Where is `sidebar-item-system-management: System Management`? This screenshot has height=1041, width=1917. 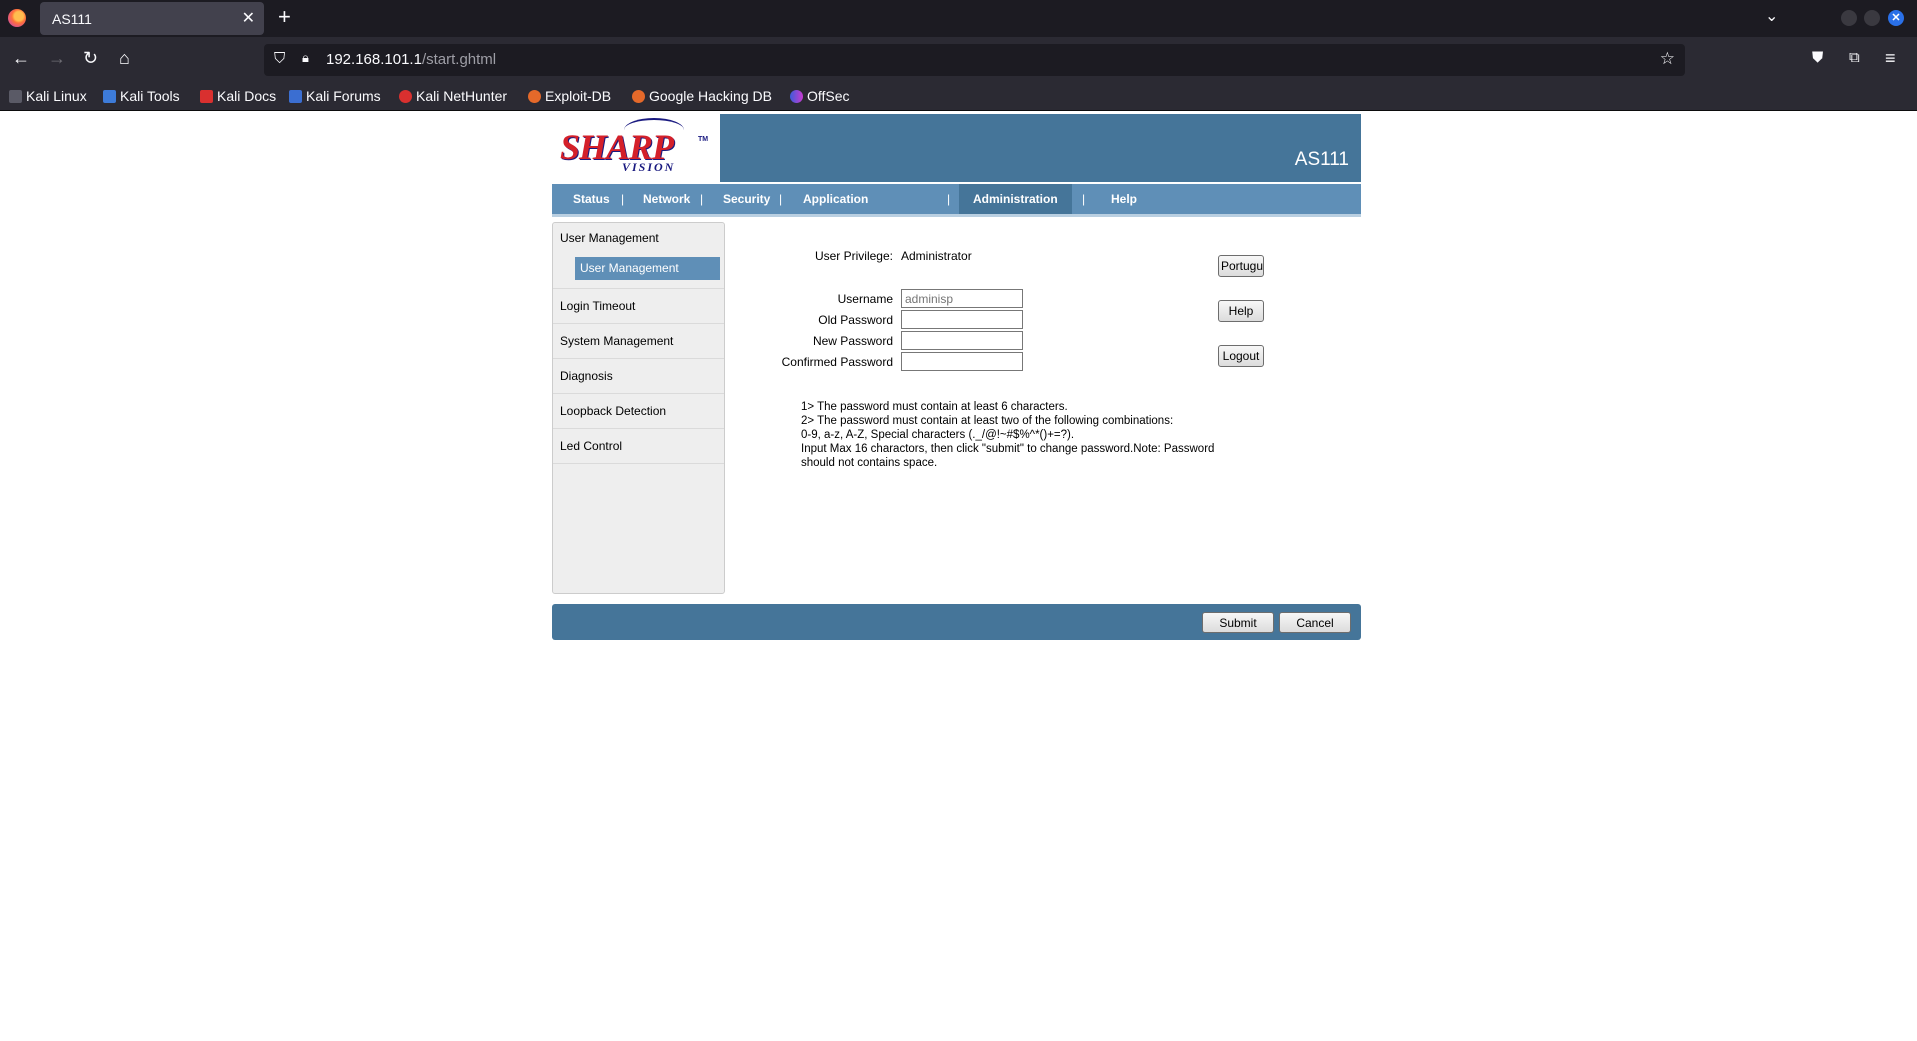
sidebar-item-system-management: System Management is located at coordinates (638, 341).